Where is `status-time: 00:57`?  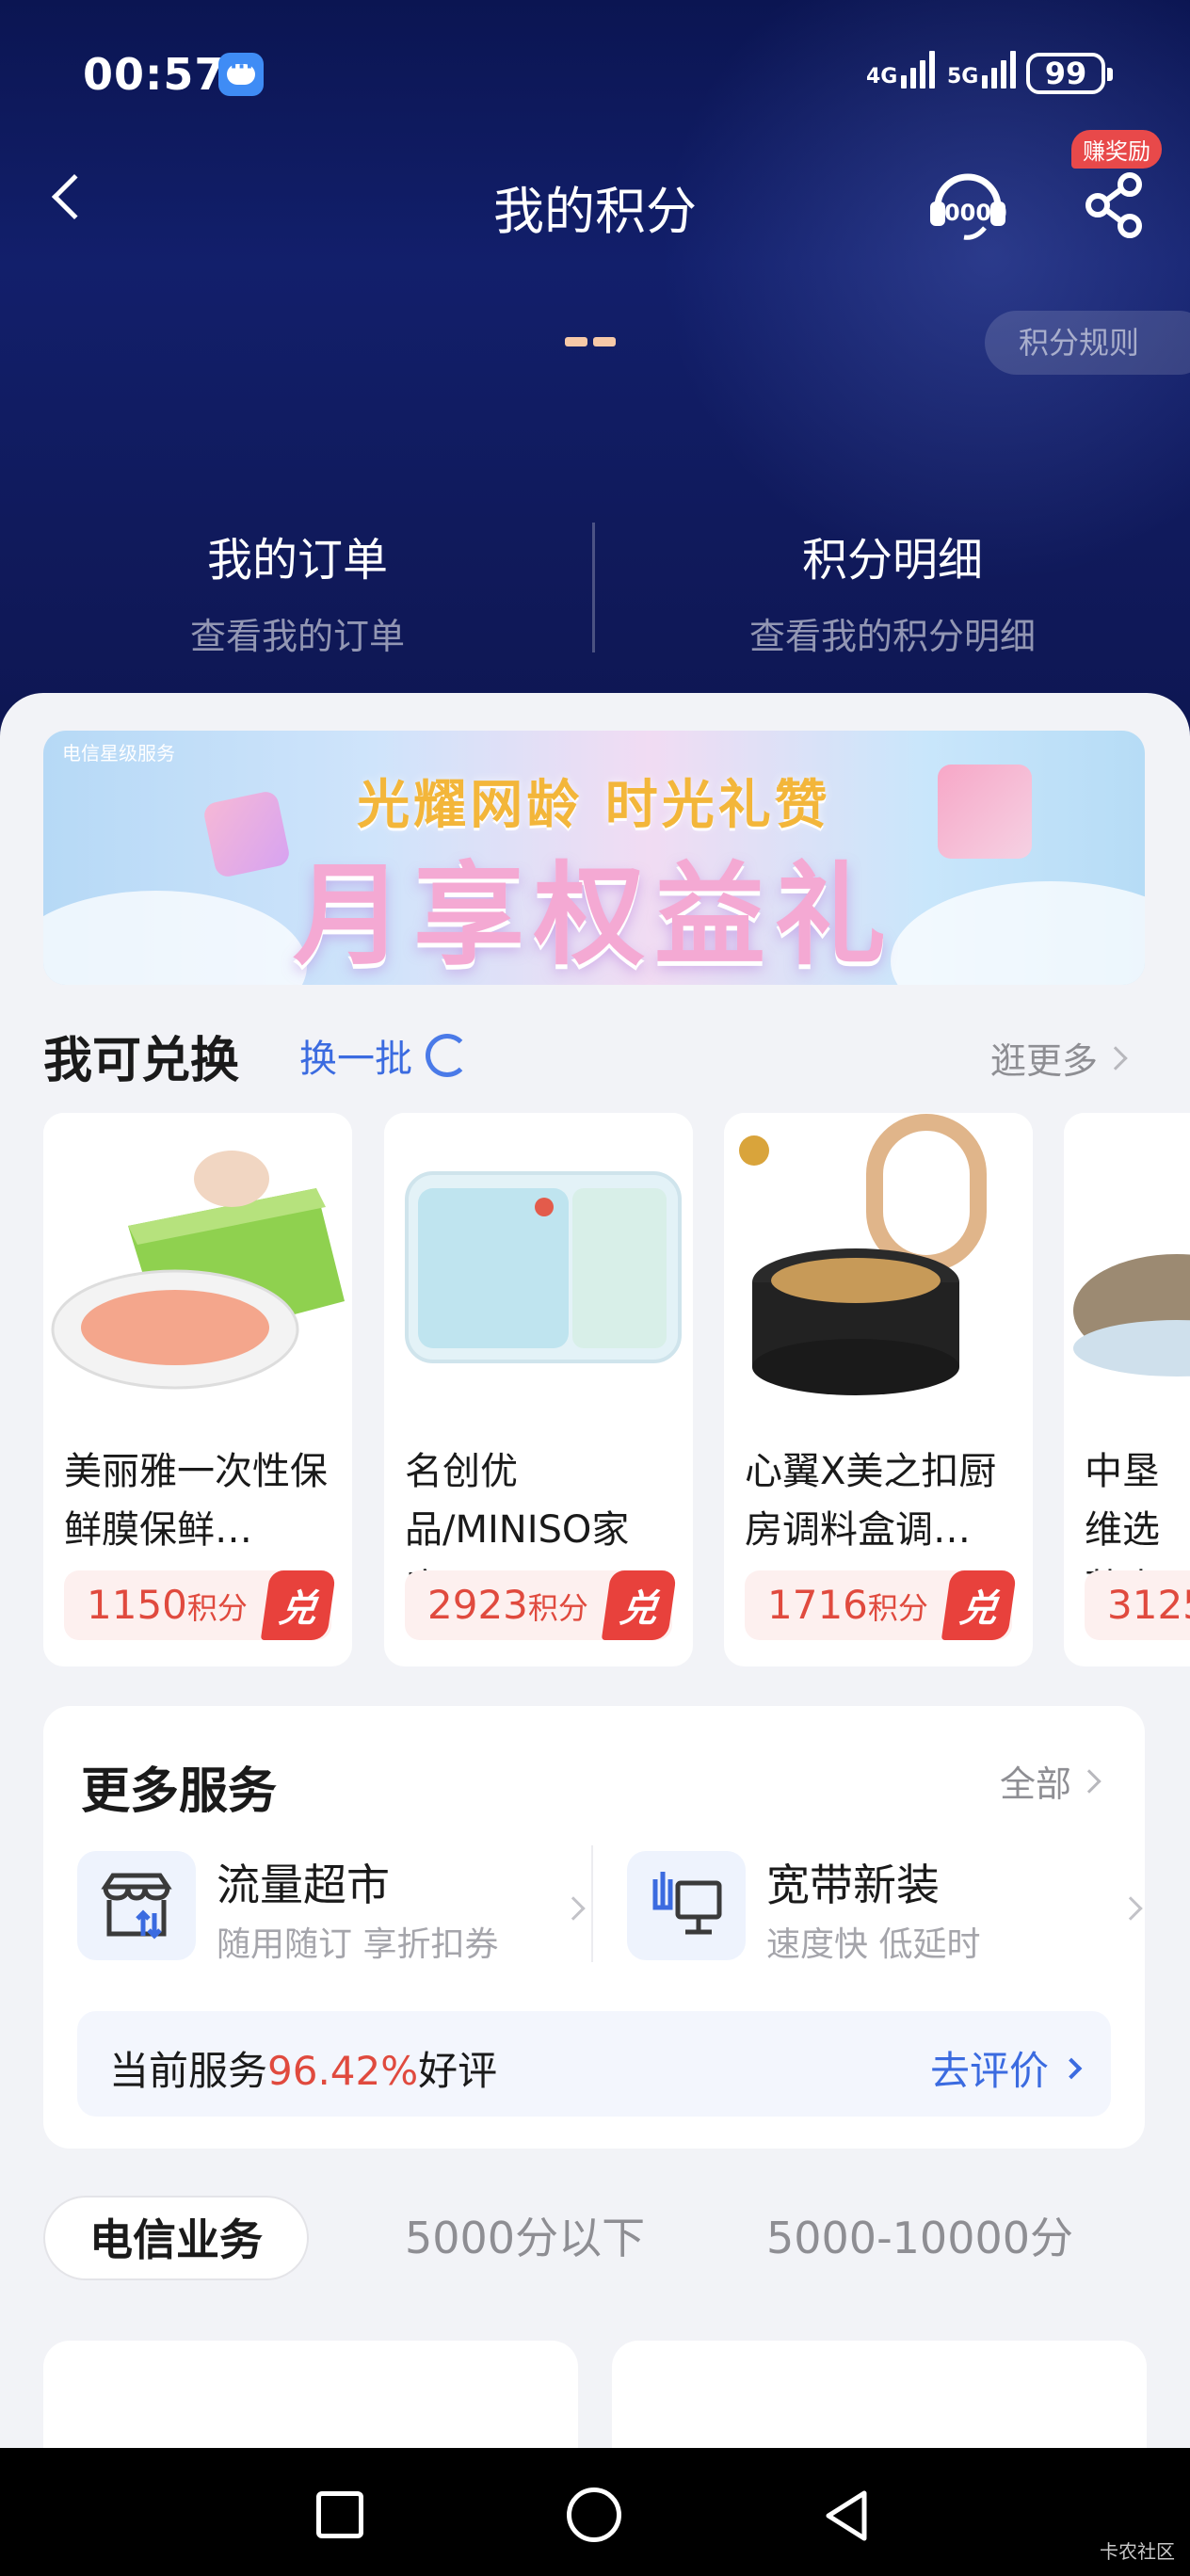
status-time: 00:57 is located at coordinates (154, 74).